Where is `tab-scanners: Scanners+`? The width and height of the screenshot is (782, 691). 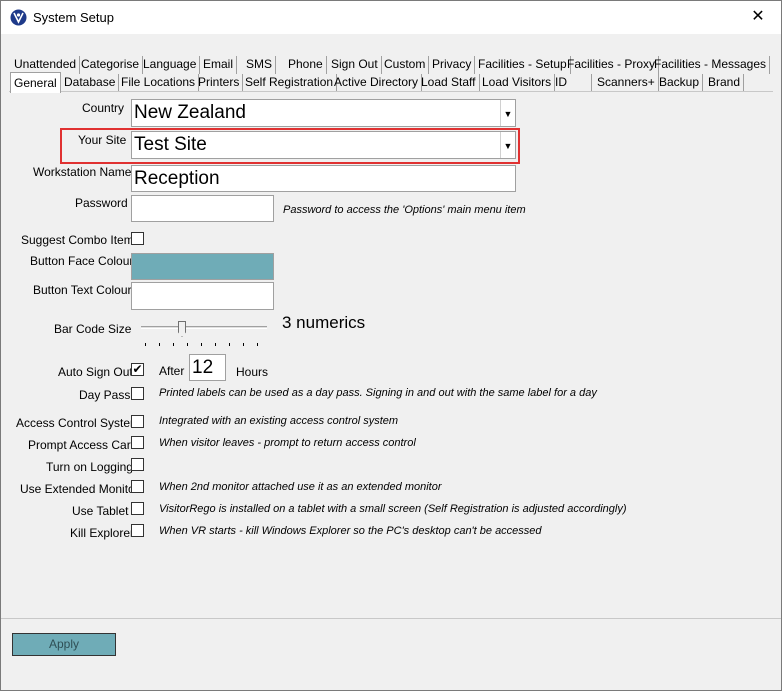 tab-scanners: Scanners+ is located at coordinates (626, 83).